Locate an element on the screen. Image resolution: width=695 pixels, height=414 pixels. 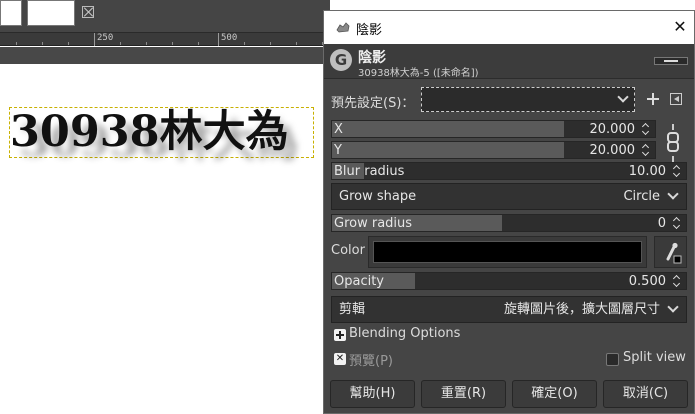
preview-checkbox: ✕ is located at coordinates (340, 359).